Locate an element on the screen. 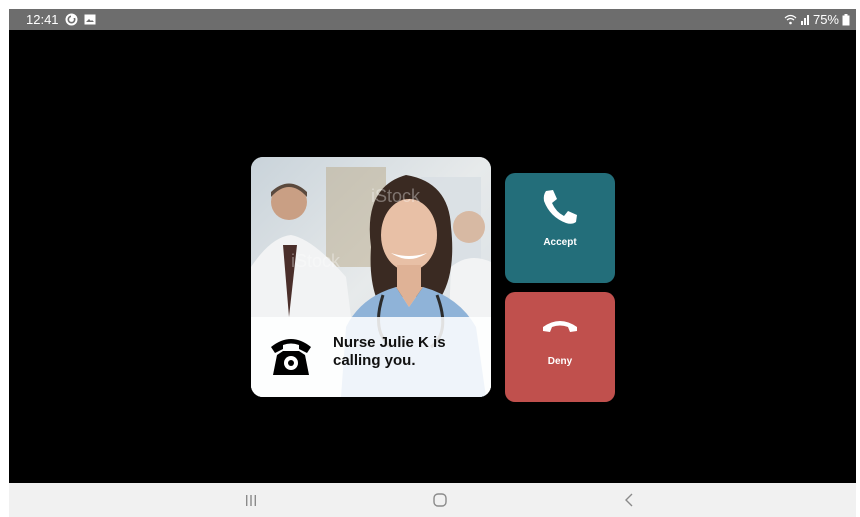  recent-apps-button is located at coordinates (251, 500).